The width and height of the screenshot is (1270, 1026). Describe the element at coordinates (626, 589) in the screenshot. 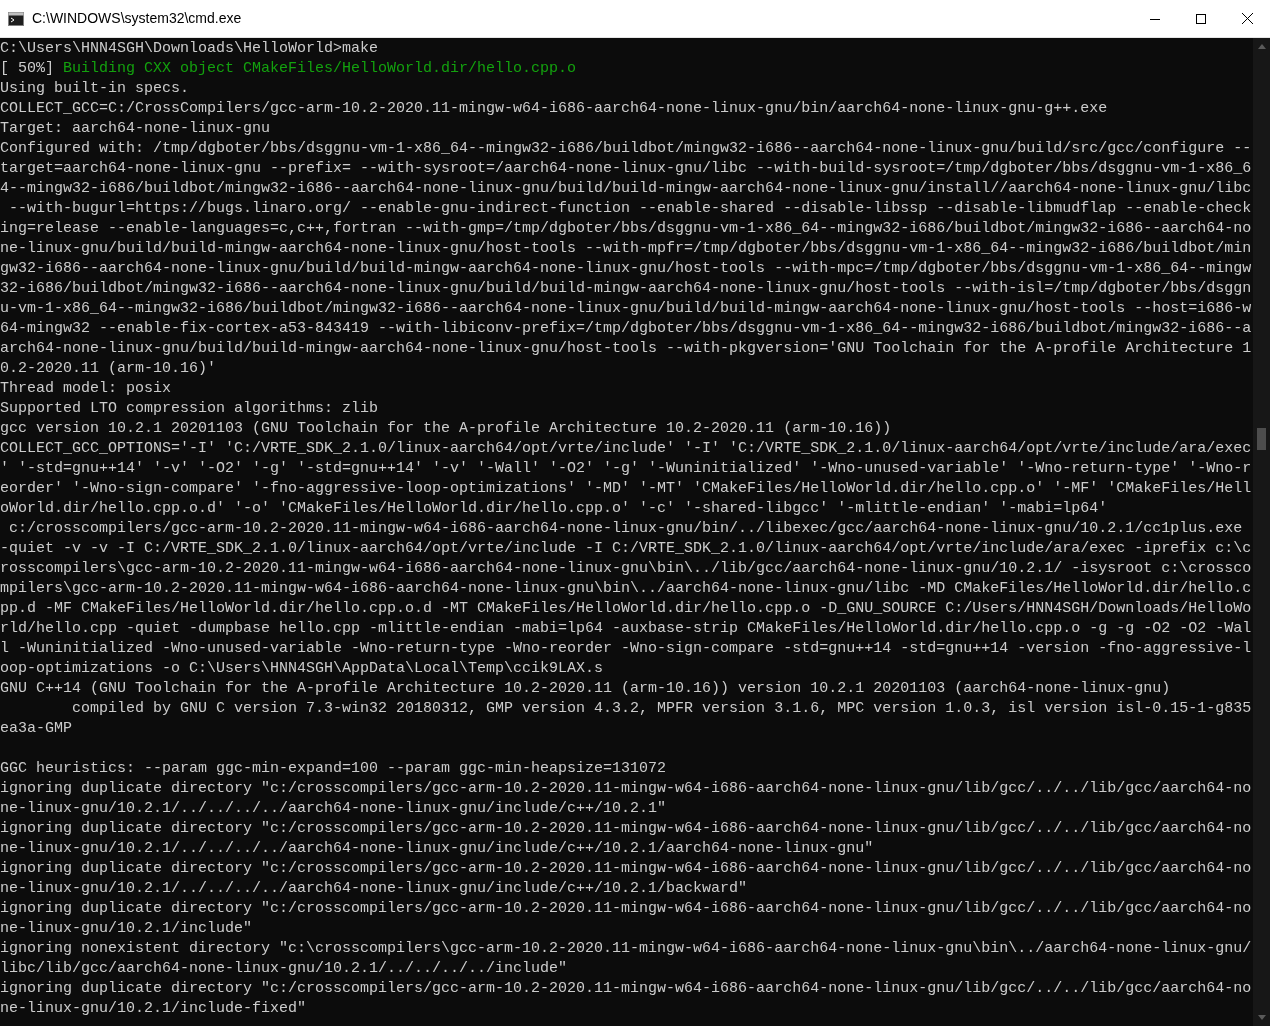

I see `terminal-line: mpilers\gcc-arm-10.2-2020.11-mingw-w64-i686-aarch64-none-linux-gnu\bin\../aarch64-none-linux-gnu/libc -MD CMakeFiles/HelloWorld.dir/hello.c` at that location.